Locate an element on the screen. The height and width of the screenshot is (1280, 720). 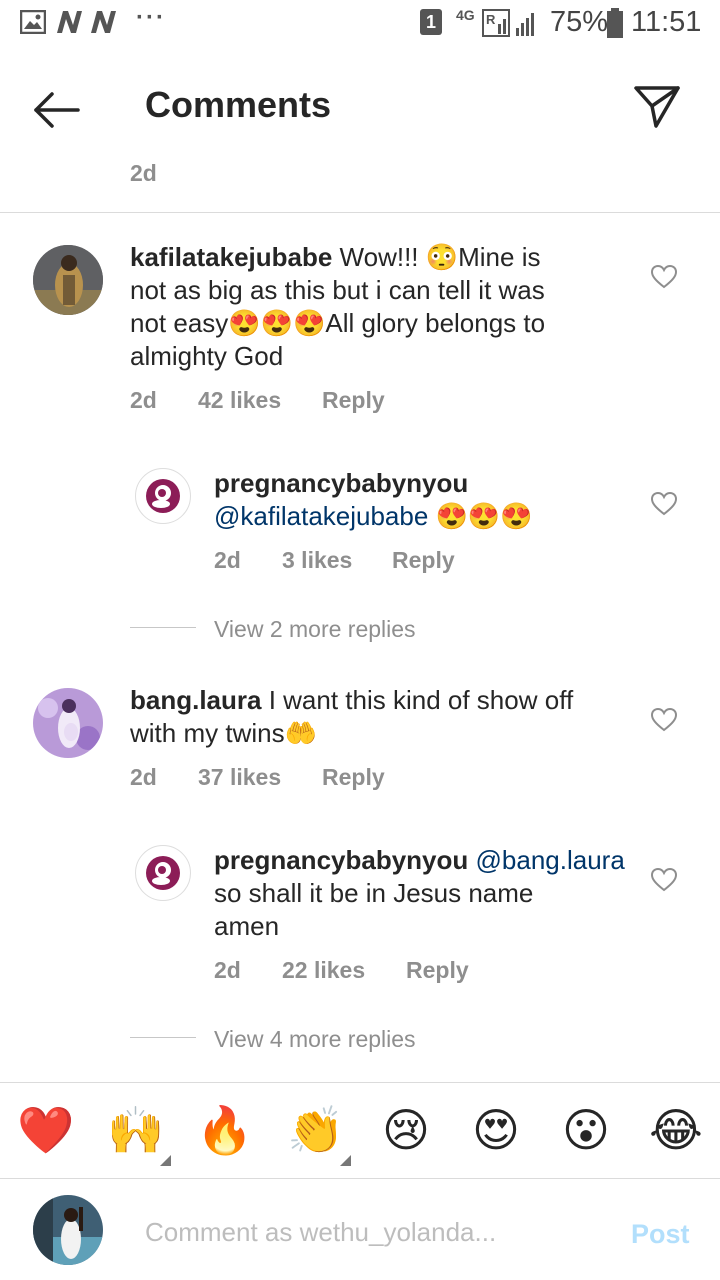
comment-line: with my twins🤲 is located at coordinates (223, 733).